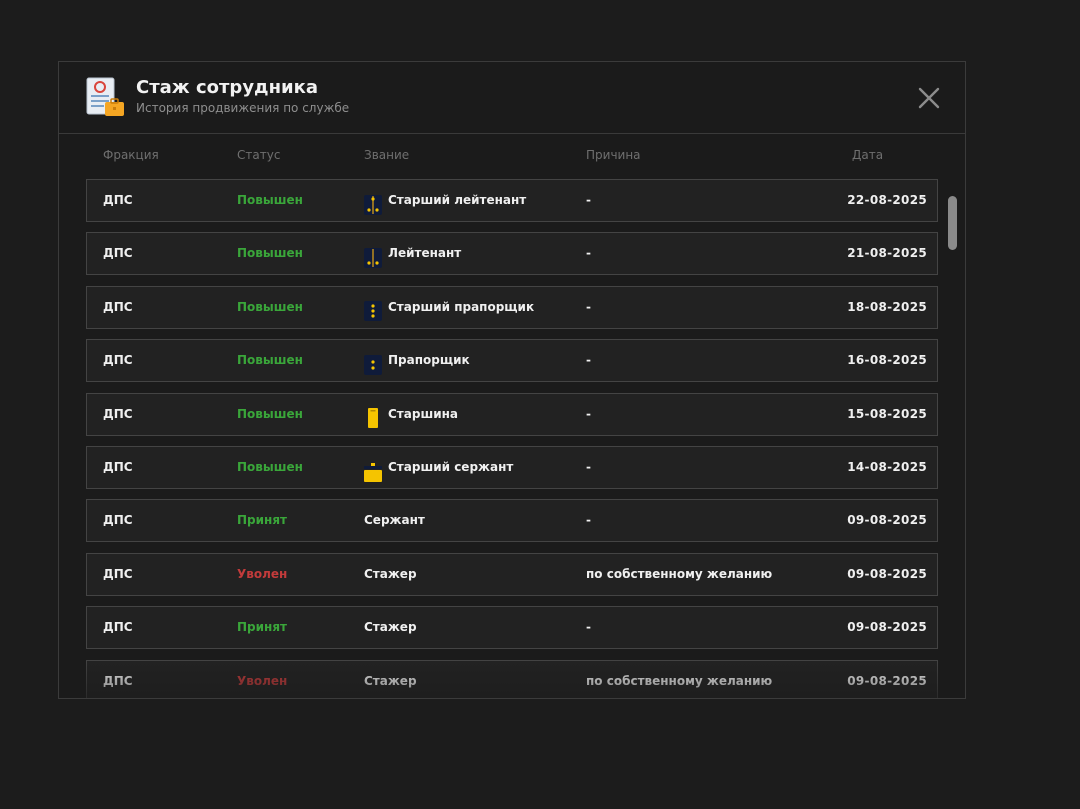  Describe the element at coordinates (868, 155) in the screenshot. I see `column-date: Дата` at that location.